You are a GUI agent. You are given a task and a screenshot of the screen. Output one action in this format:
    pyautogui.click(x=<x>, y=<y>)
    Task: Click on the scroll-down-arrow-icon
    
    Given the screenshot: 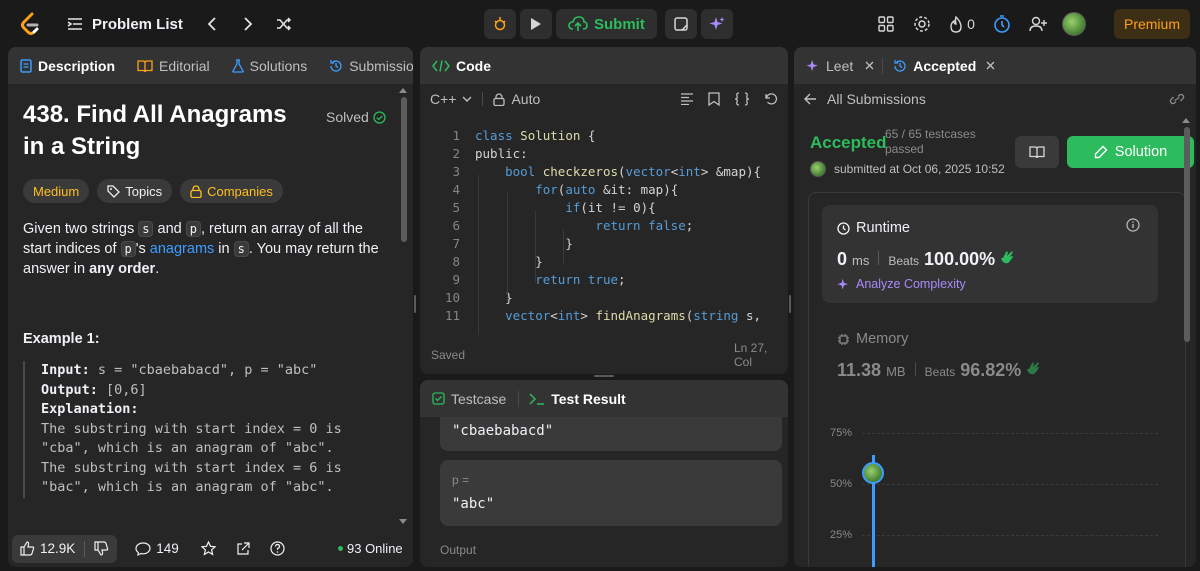 What is the action you would take?
    pyautogui.click(x=403, y=522)
    